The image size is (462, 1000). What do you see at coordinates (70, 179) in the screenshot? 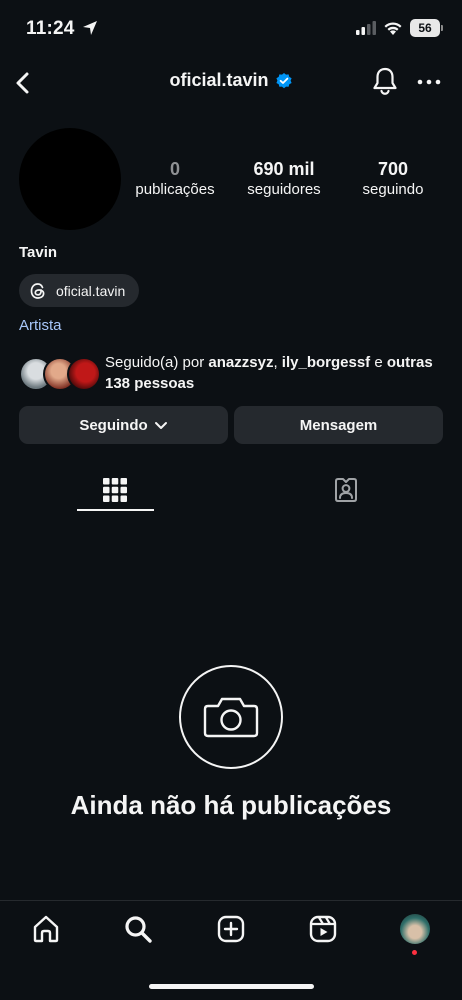
I see `profile-avatar` at bounding box center [70, 179].